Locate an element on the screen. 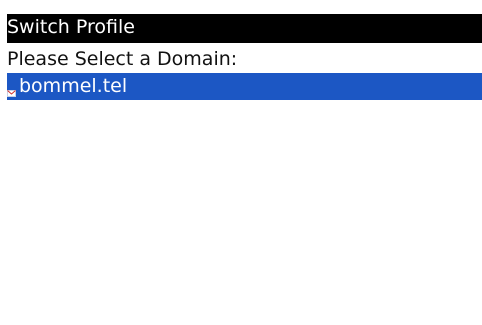 The height and width of the screenshot is (325, 482). screen-header: Switch Profile is located at coordinates (244, 28).